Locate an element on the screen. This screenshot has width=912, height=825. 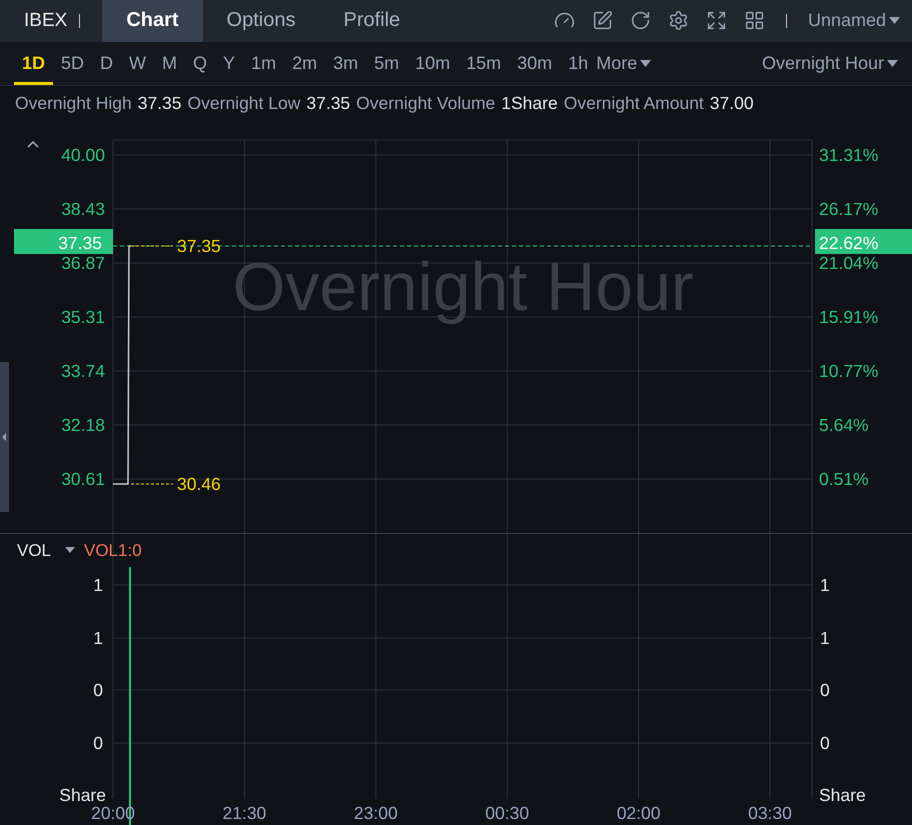
side-panel-handle is located at coordinates (4, 437).